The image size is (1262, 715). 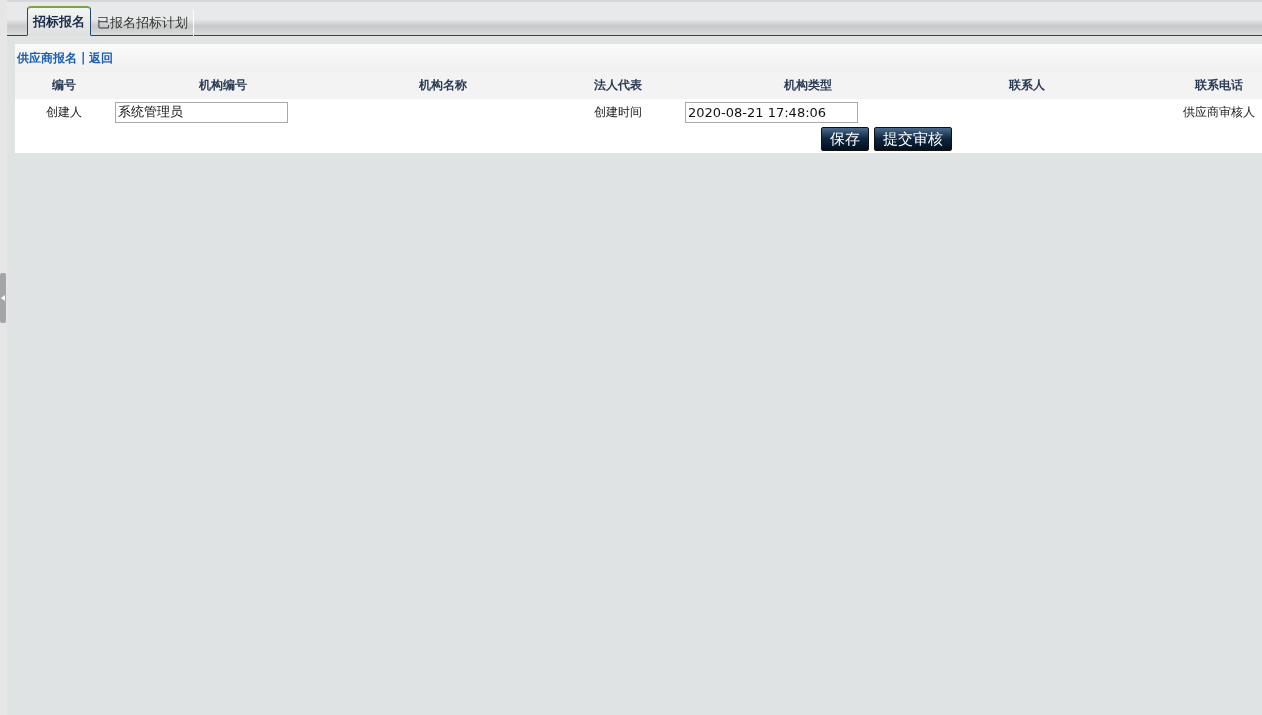 What do you see at coordinates (142, 22) in the screenshot?
I see `tab: 已报名招标计划` at bounding box center [142, 22].